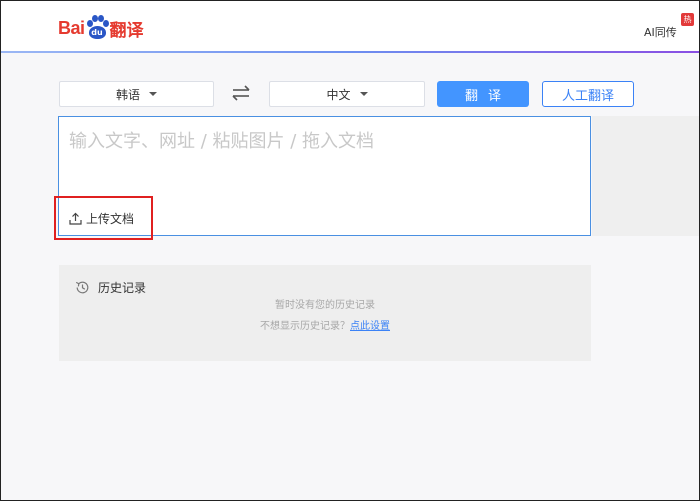  I want to click on hot-badge: 热, so click(687, 19).